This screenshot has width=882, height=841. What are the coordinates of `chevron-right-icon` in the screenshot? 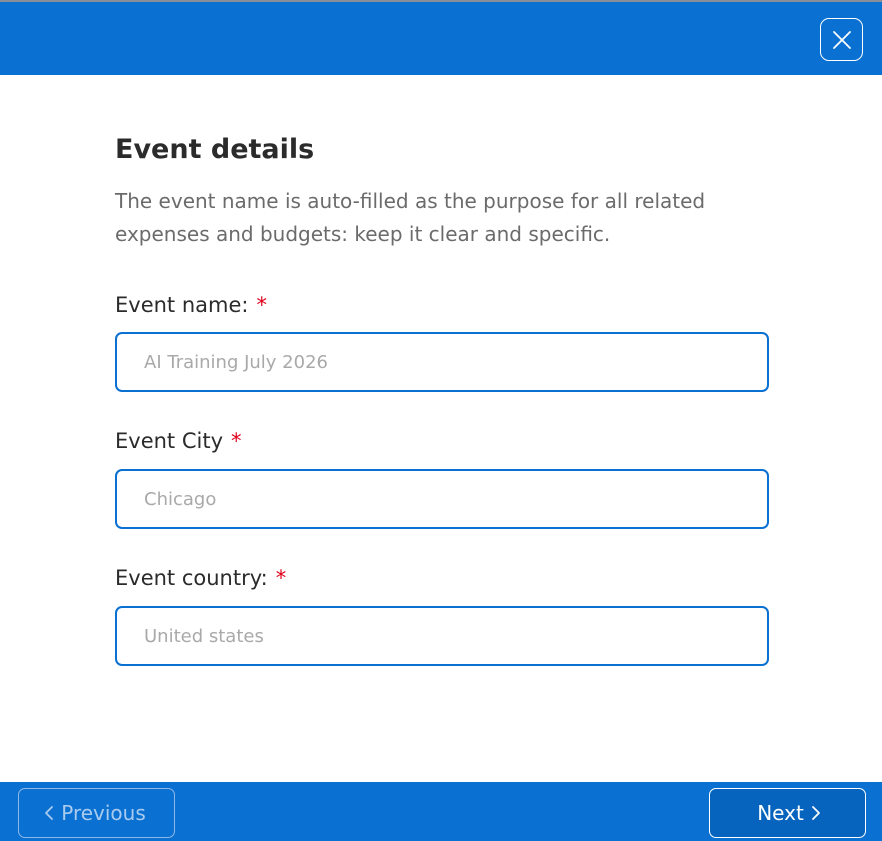 It's located at (815, 813).